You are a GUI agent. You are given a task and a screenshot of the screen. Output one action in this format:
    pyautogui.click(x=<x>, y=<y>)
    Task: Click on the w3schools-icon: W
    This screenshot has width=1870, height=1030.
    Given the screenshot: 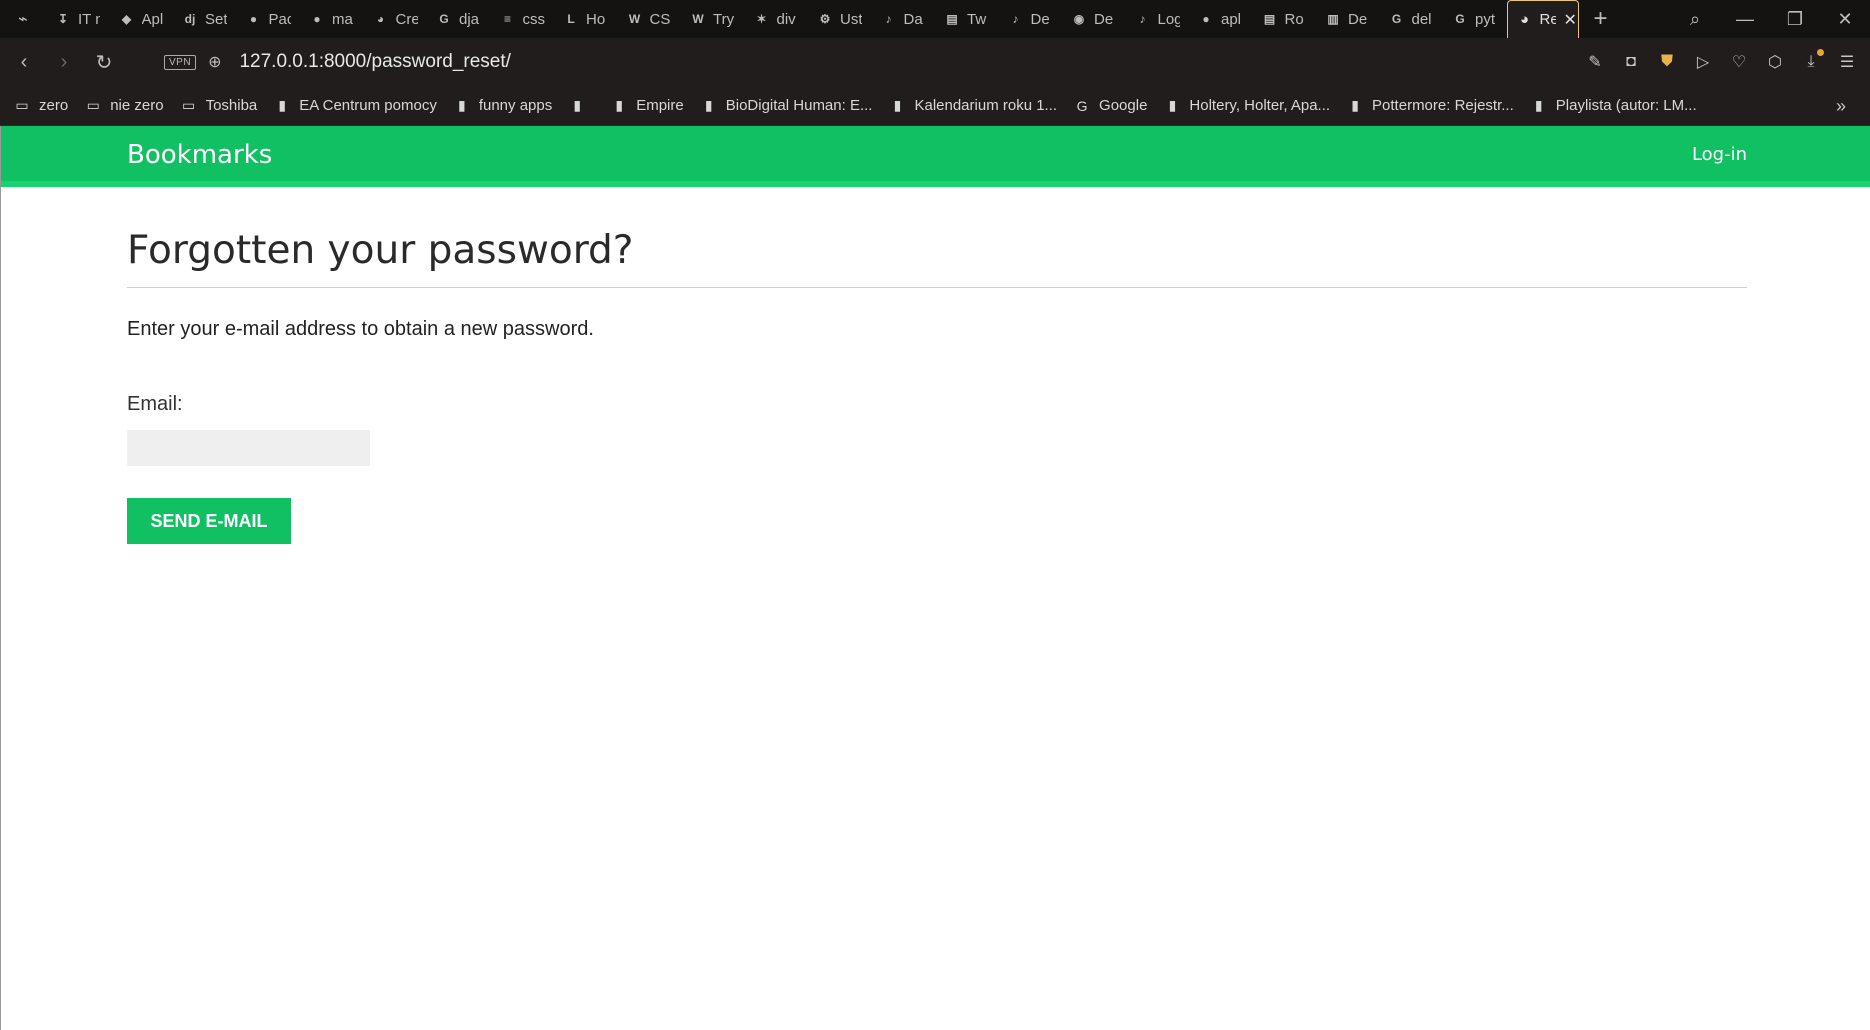 What is the action you would take?
    pyautogui.click(x=698, y=19)
    